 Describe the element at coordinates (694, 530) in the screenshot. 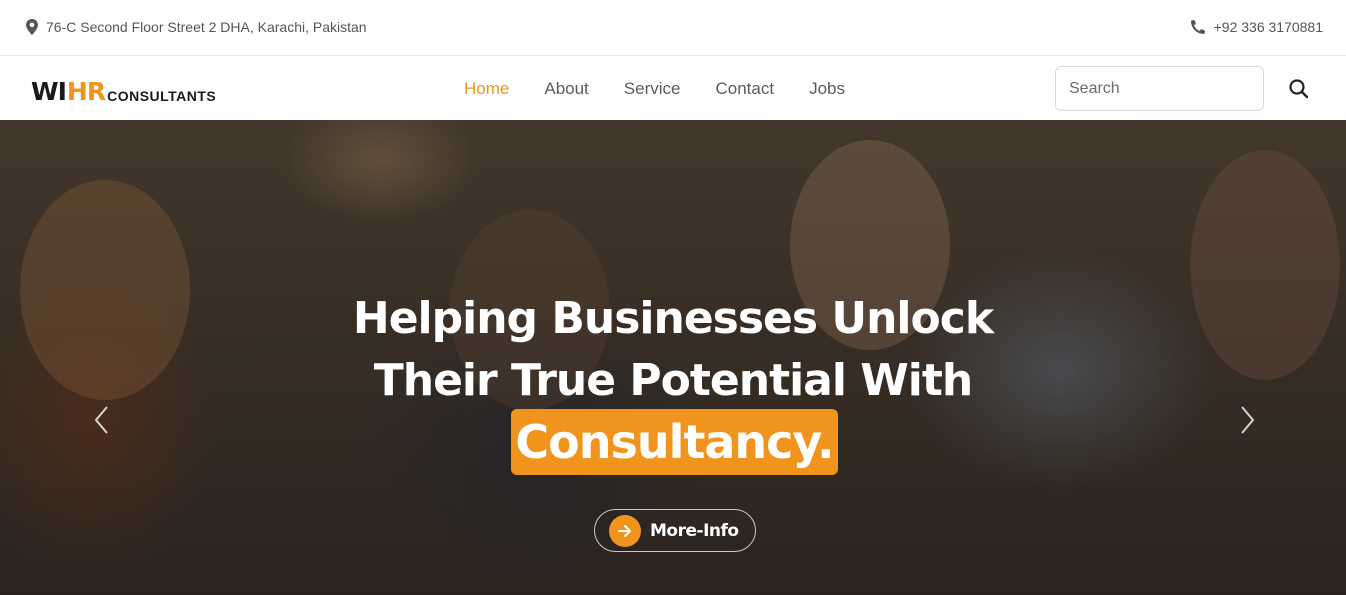

I see `more-info-label: More-Info` at that location.